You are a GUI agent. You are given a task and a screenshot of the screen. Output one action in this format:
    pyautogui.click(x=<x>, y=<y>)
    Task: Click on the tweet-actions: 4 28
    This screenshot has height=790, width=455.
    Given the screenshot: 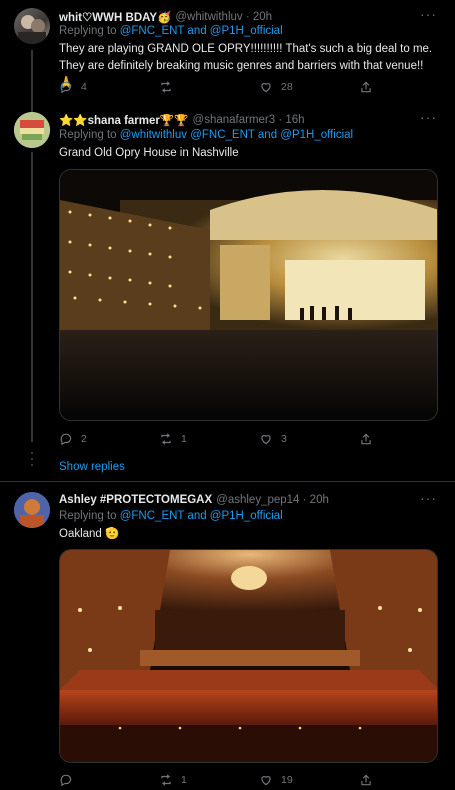 What is the action you would take?
    pyautogui.click(x=224, y=87)
    